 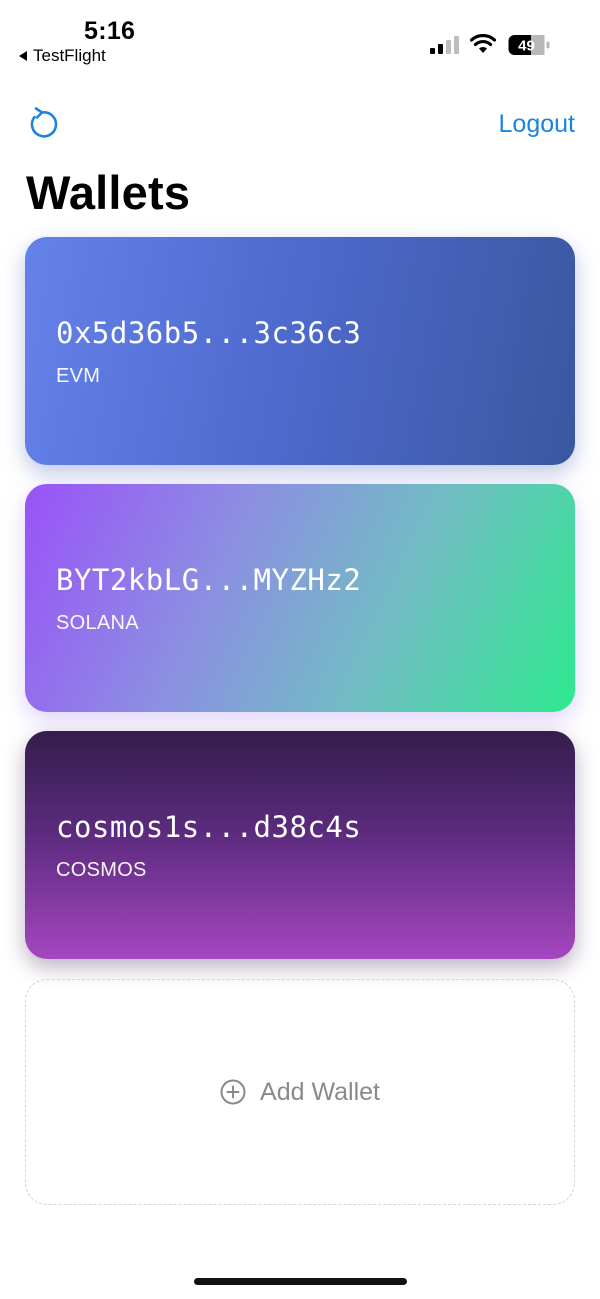 I want to click on wallet-address: cosmos1s...d38c4s, so click(x=209, y=827).